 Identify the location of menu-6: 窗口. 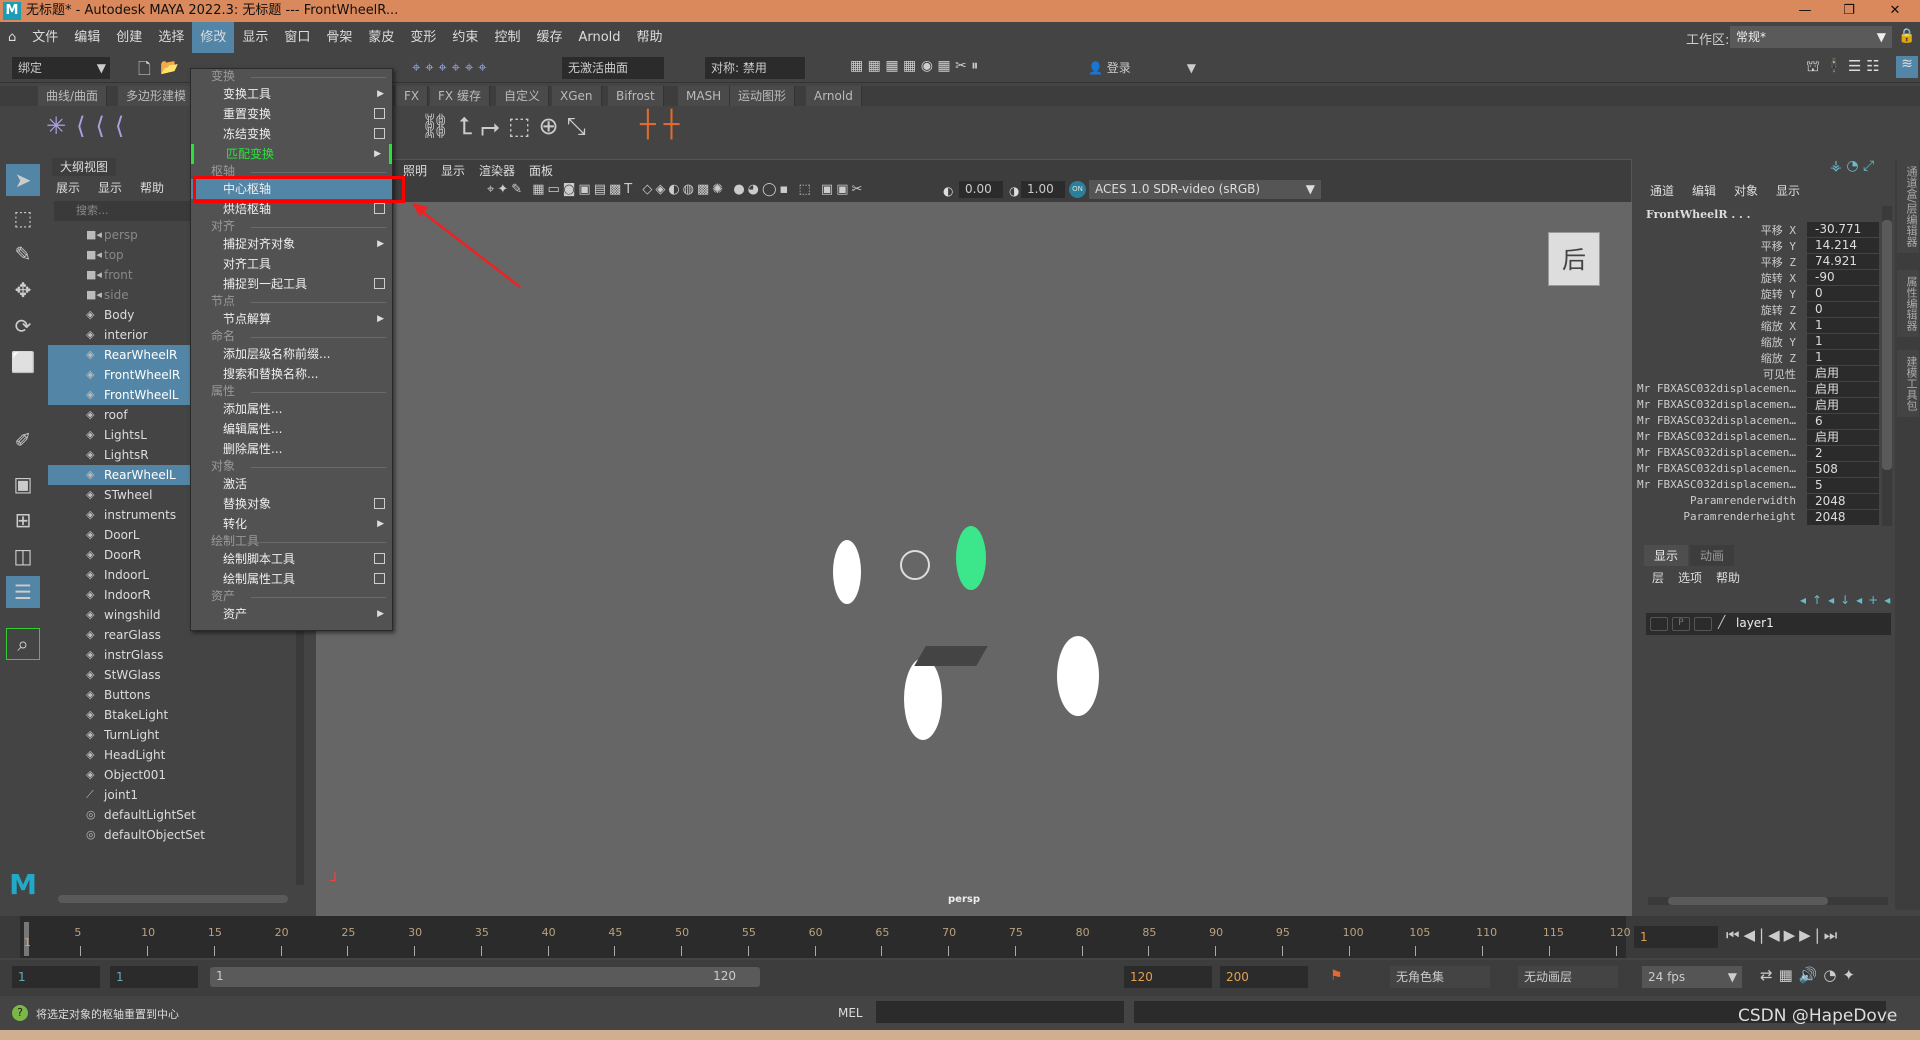
(297, 37).